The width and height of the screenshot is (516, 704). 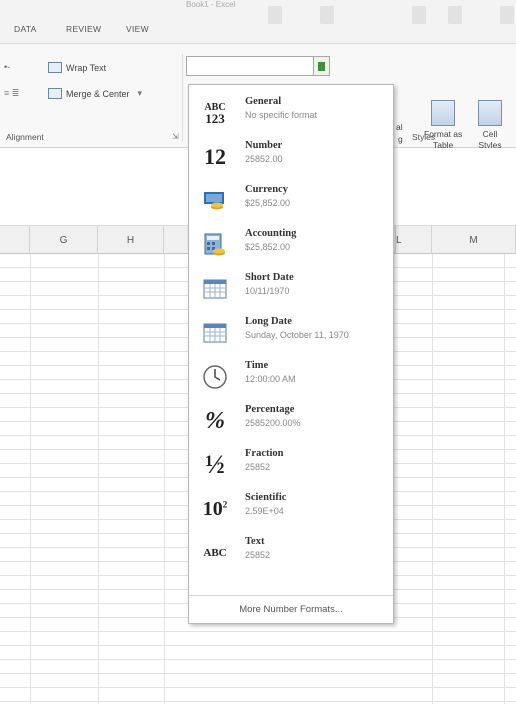 I want to click on format-option-long-date: Long Date Sunday, October 11, 1970, so click(x=291, y=333).